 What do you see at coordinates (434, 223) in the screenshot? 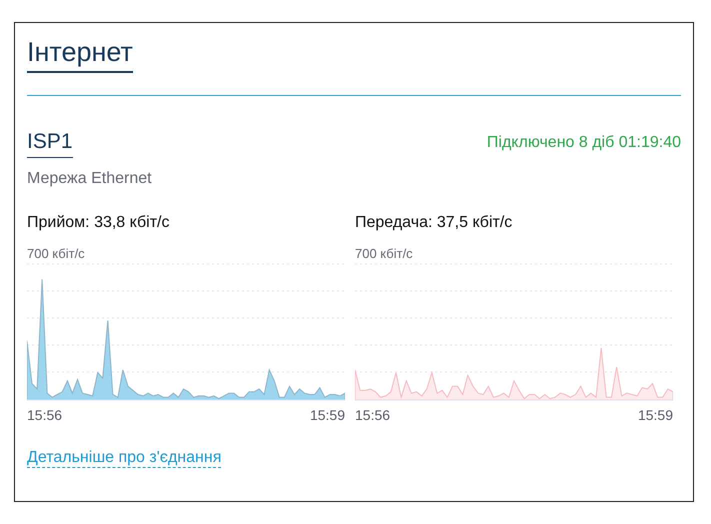
I see `traffic-rate: Передача: 37,5 кбіт/с` at bounding box center [434, 223].